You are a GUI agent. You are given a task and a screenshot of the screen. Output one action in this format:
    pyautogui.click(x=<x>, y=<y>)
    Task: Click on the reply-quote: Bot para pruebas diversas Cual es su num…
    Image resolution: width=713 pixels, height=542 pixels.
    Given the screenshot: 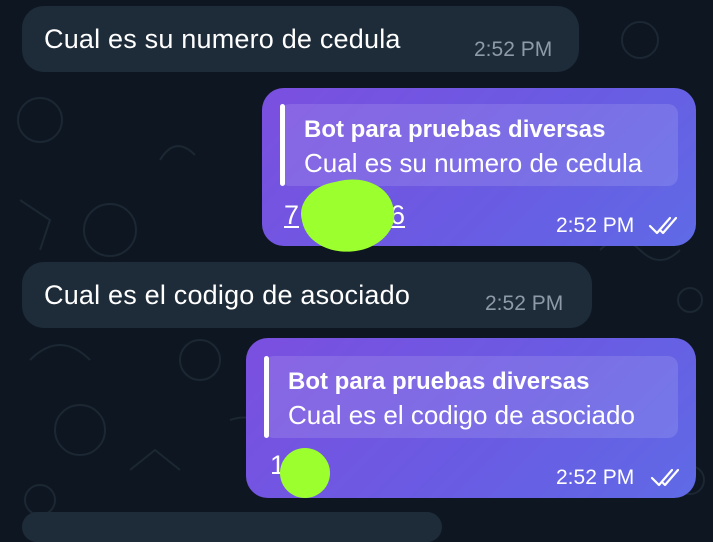 What is the action you would take?
    pyautogui.click(x=479, y=145)
    